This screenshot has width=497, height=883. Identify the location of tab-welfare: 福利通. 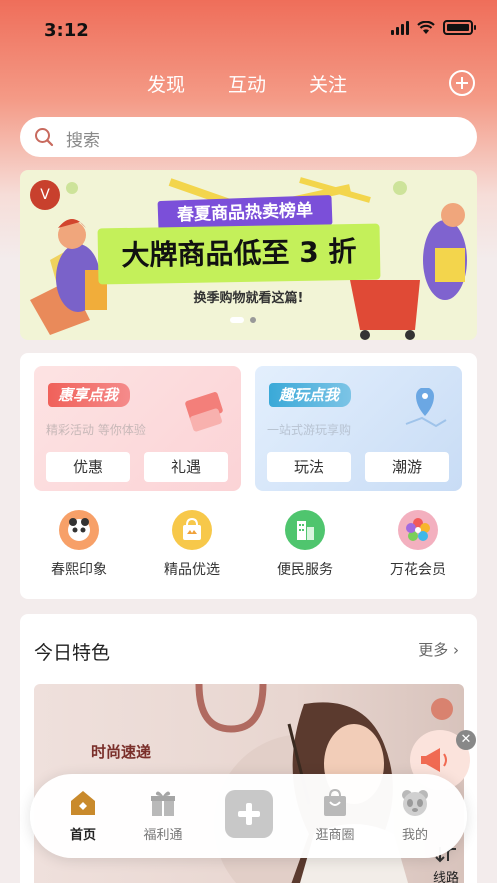
(163, 815).